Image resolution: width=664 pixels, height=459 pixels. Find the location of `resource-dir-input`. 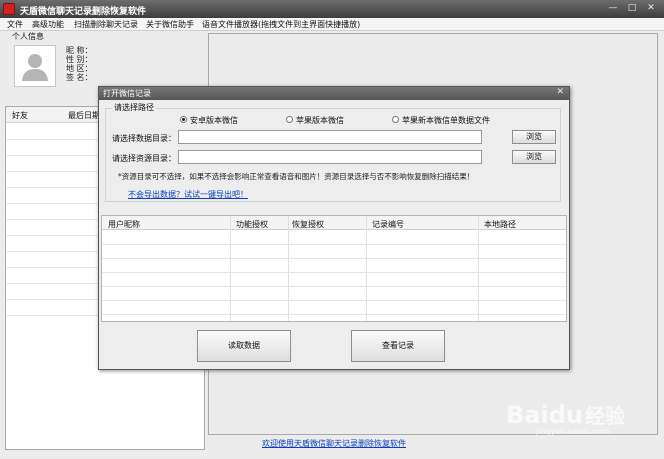

resource-dir-input is located at coordinates (330, 157).